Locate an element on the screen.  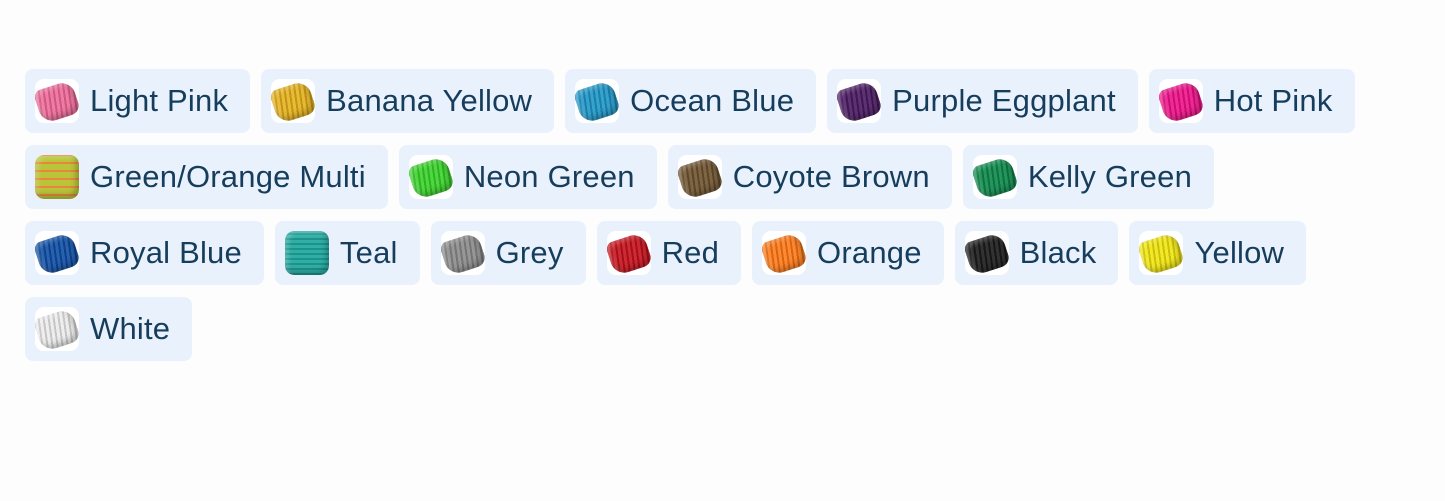
color-option-label: Kelly Green is located at coordinates (1110, 176).